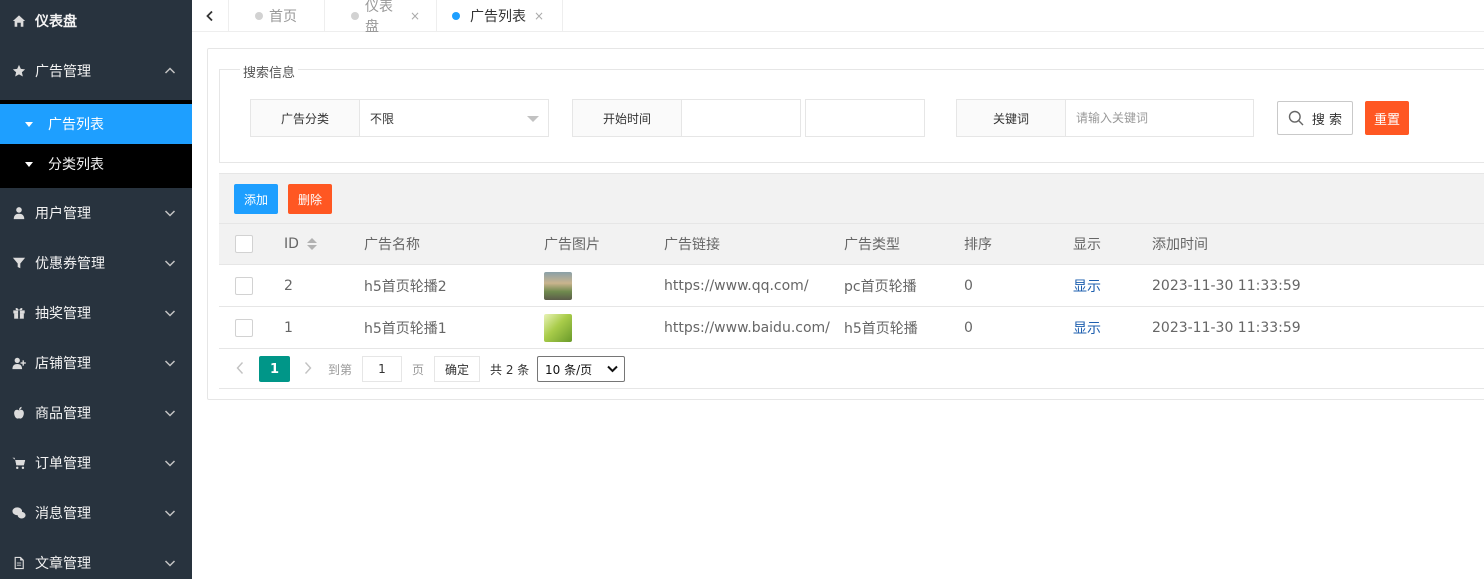 The image size is (1484, 579). Describe the element at coordinates (1180, 245) in the screenshot. I see `column-header: 添加时间` at that location.